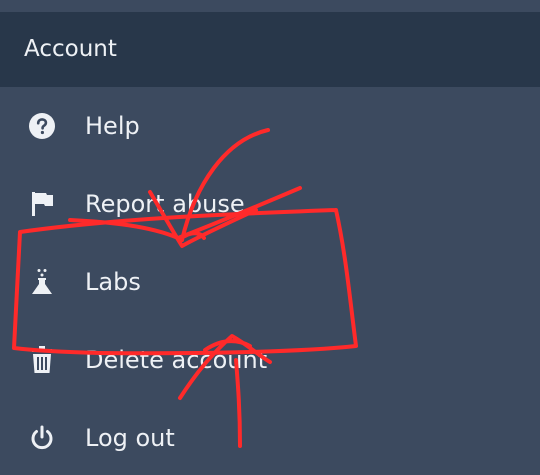  What do you see at coordinates (42, 204) in the screenshot?
I see `flag-icon` at bounding box center [42, 204].